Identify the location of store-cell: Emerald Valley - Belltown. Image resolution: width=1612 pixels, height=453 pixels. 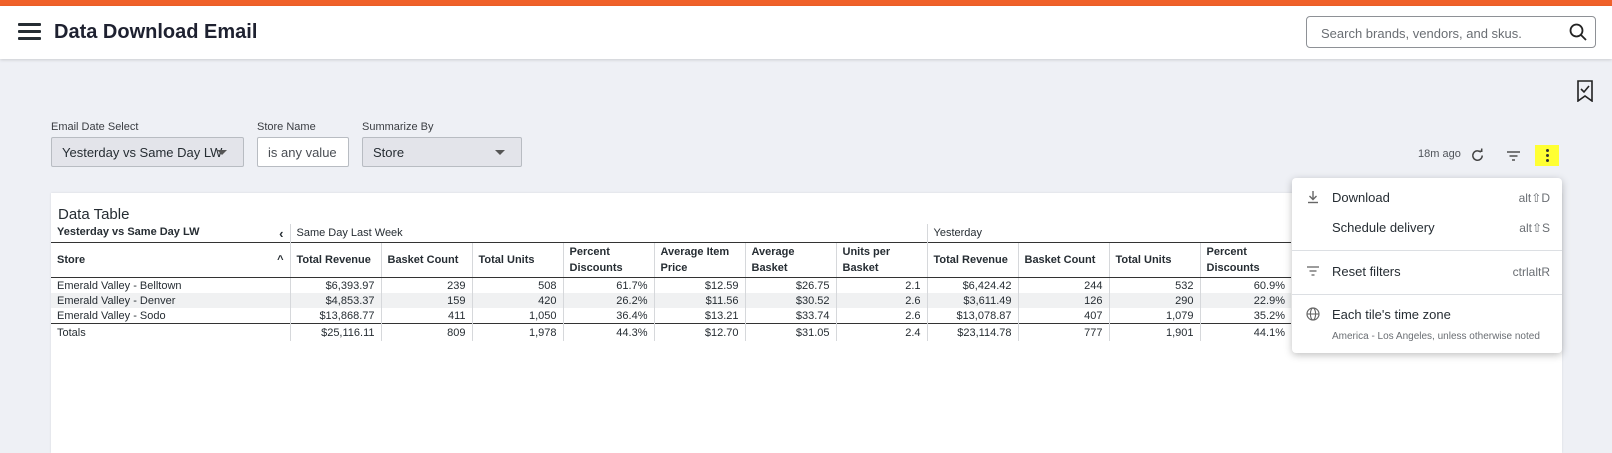
(119, 285).